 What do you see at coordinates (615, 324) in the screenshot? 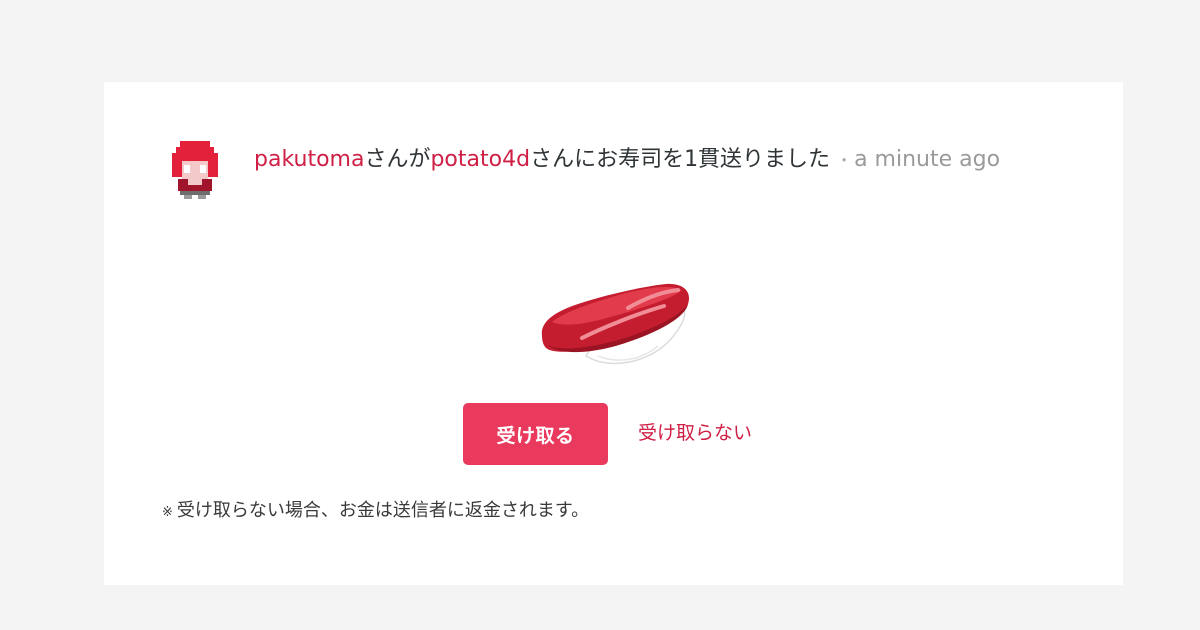
I see `tuna-sushi-icon` at bounding box center [615, 324].